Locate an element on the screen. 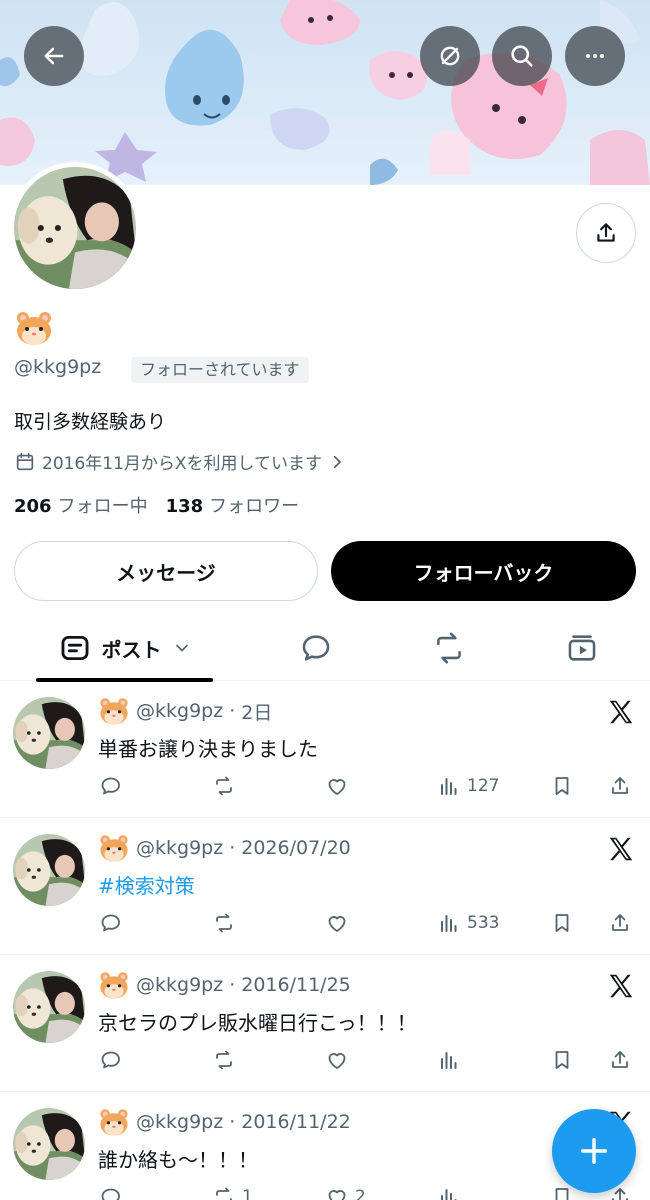 This screenshot has width=650, height=1200. profile-tabs: ポスト is located at coordinates (325, 648).